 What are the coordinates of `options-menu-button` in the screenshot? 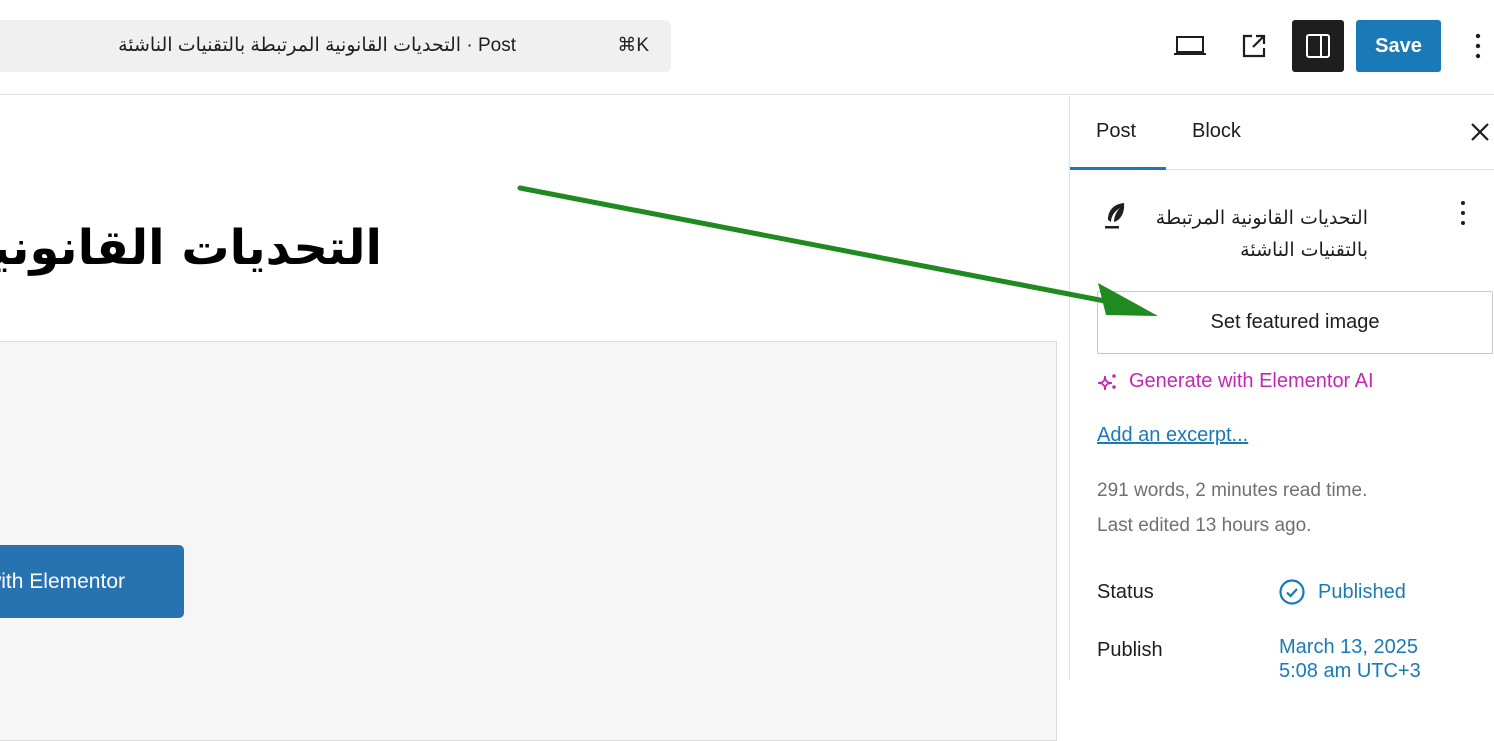 It's located at (1478, 46).